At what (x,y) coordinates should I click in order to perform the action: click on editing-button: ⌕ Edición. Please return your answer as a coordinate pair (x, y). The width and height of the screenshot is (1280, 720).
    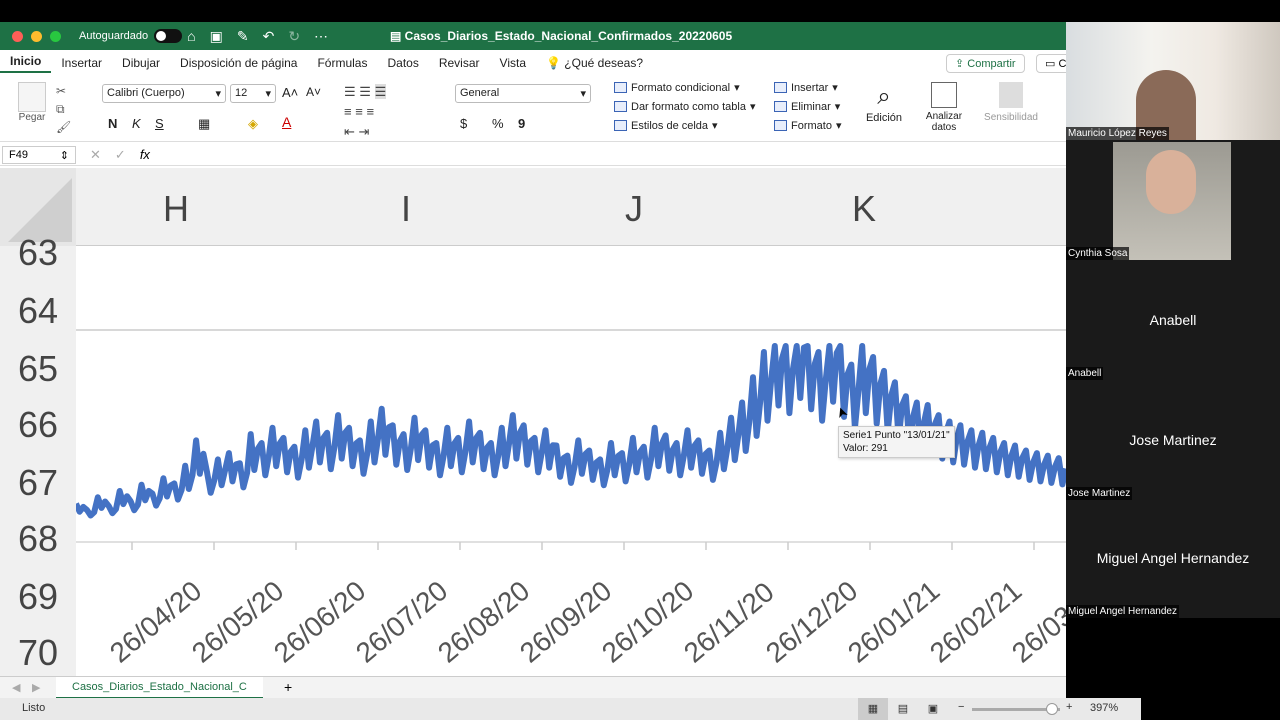
    Looking at the image, I should click on (884, 103).